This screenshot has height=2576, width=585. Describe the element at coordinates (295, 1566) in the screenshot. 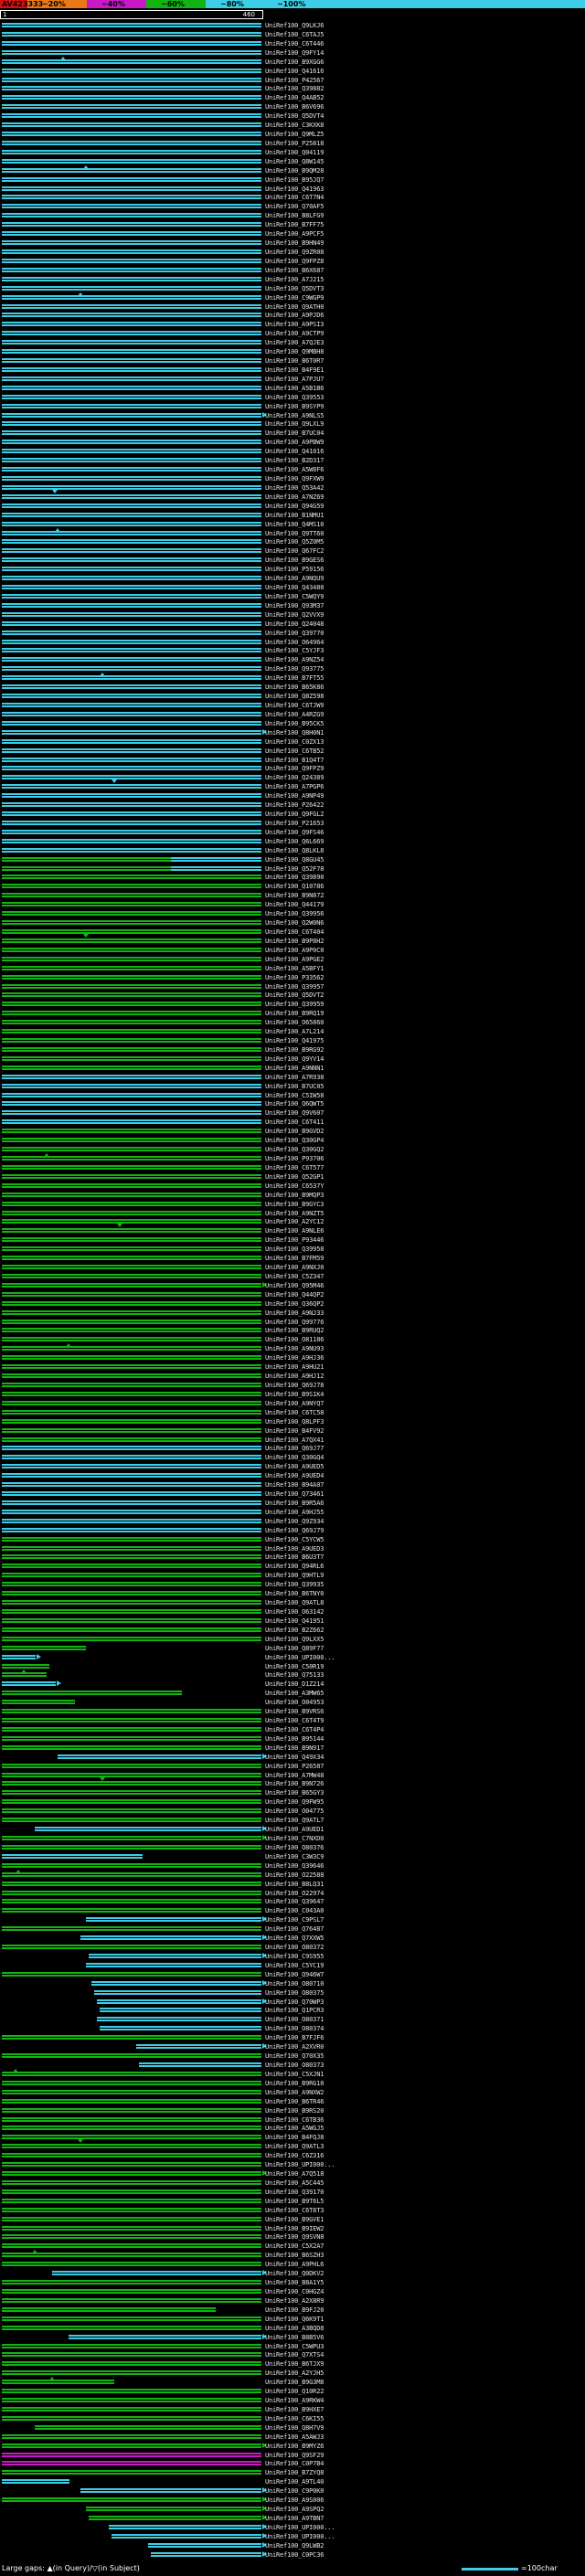

I see `hit-label: UniRef100_Q94RL6` at that location.